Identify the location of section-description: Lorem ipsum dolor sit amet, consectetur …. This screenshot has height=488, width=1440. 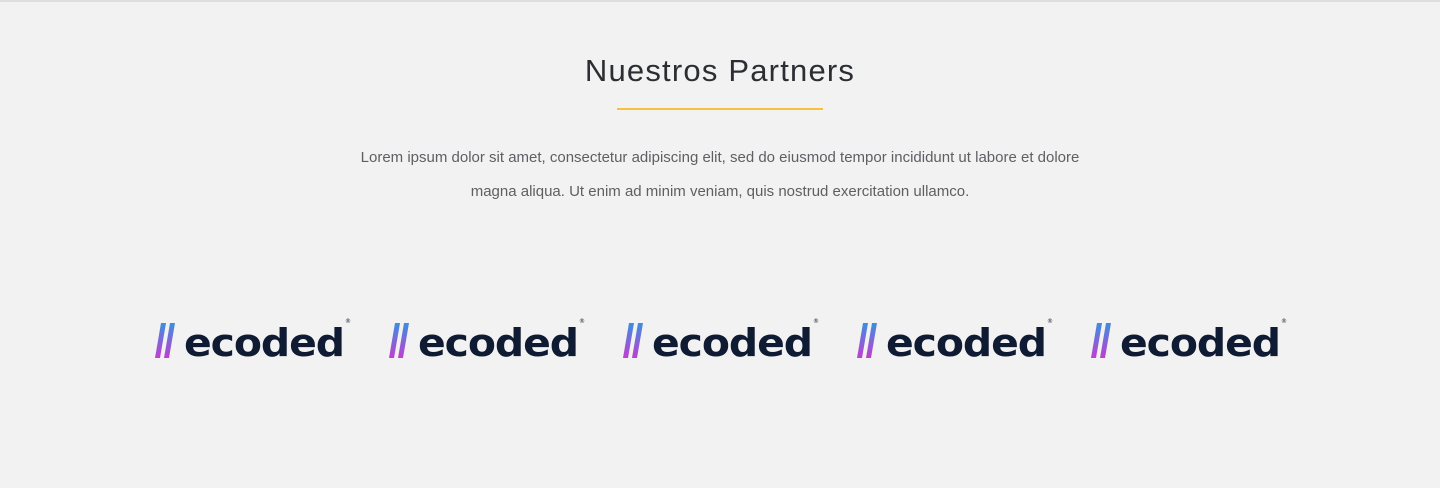
(720, 174).